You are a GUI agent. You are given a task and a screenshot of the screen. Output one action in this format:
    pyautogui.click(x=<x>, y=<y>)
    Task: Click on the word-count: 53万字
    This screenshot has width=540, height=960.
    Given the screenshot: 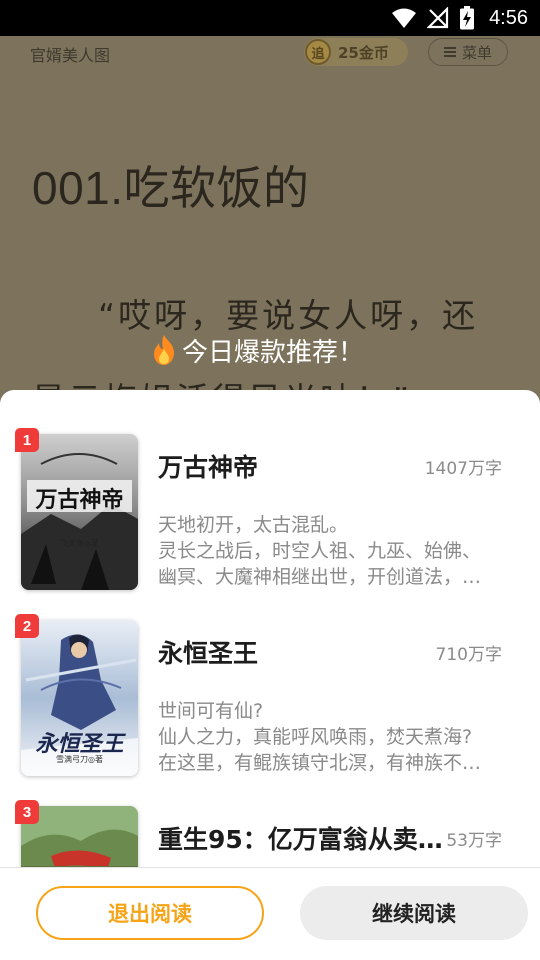 What is the action you would take?
    pyautogui.click(x=474, y=841)
    